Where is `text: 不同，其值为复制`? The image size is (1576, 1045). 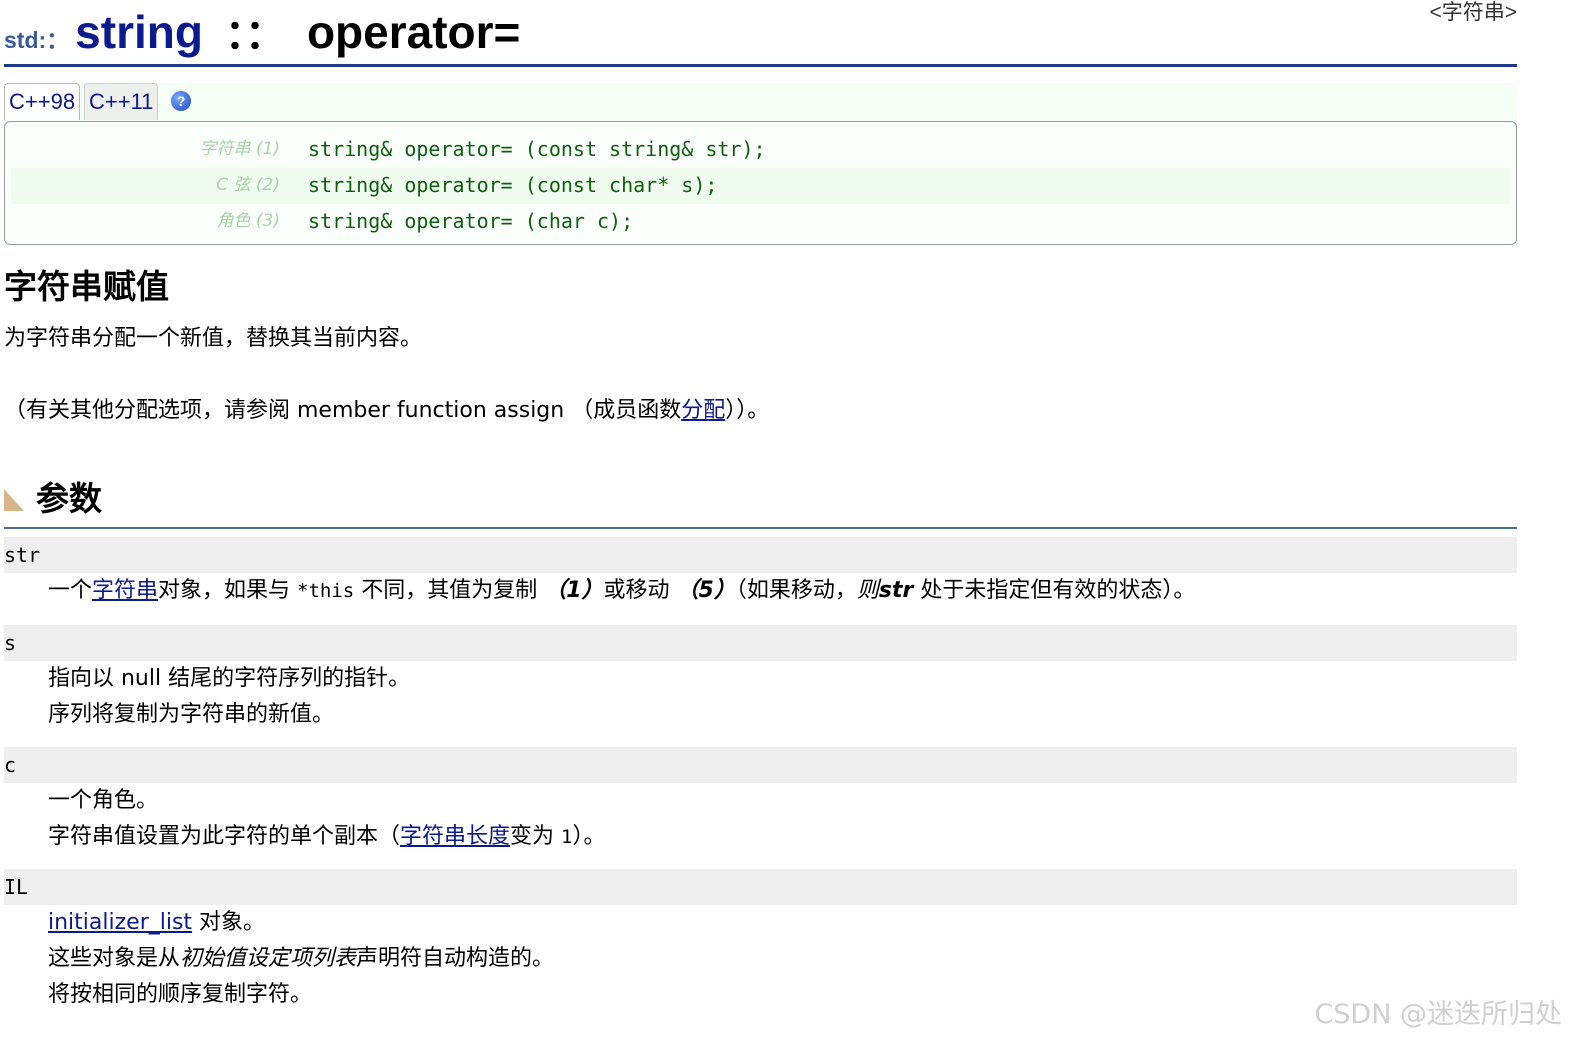
text: 不同，其值为复制 is located at coordinates (449, 590).